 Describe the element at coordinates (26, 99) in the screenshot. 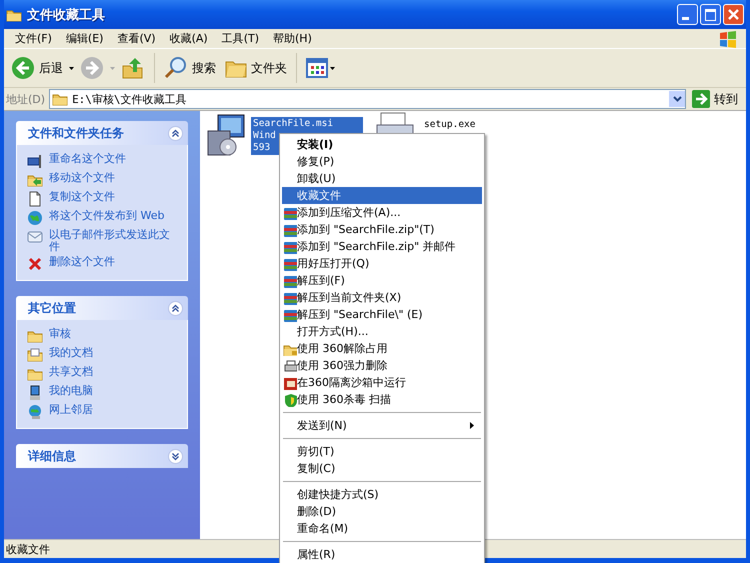

I see `address-label: 地址(D)` at that location.